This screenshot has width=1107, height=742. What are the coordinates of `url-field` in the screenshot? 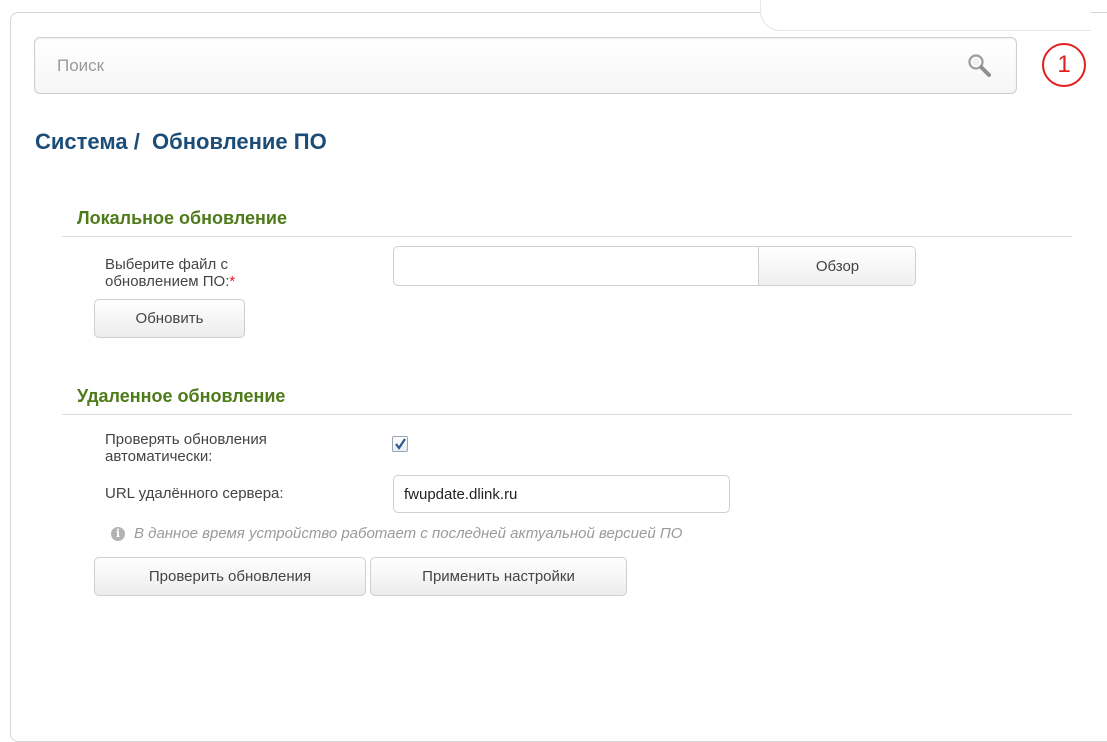 It's located at (561, 494).